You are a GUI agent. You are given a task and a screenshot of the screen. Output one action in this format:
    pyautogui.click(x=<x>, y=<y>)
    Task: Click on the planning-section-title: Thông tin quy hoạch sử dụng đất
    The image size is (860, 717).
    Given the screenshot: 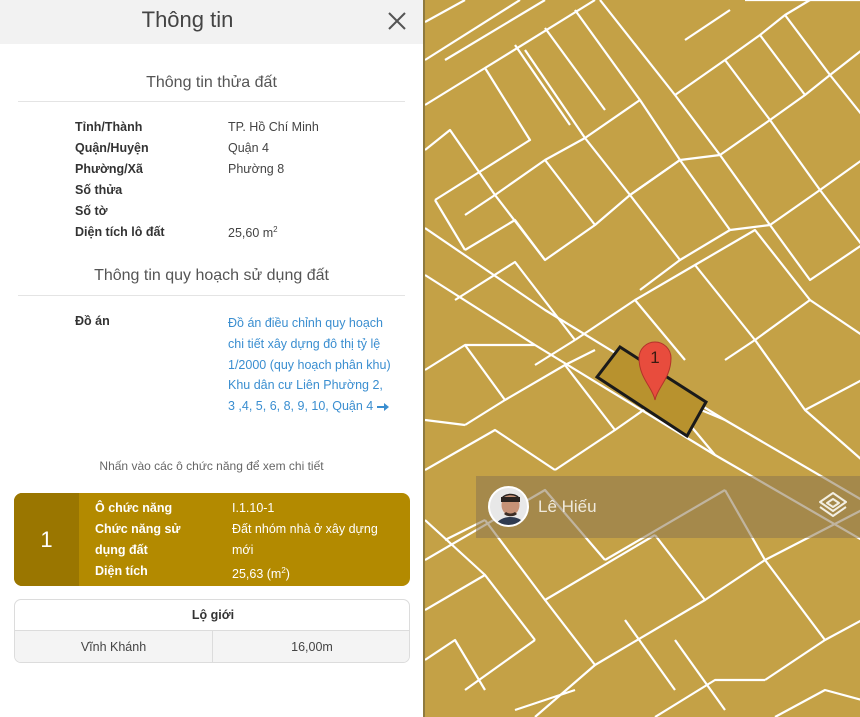 What is the action you would take?
    pyautogui.click(x=211, y=275)
    